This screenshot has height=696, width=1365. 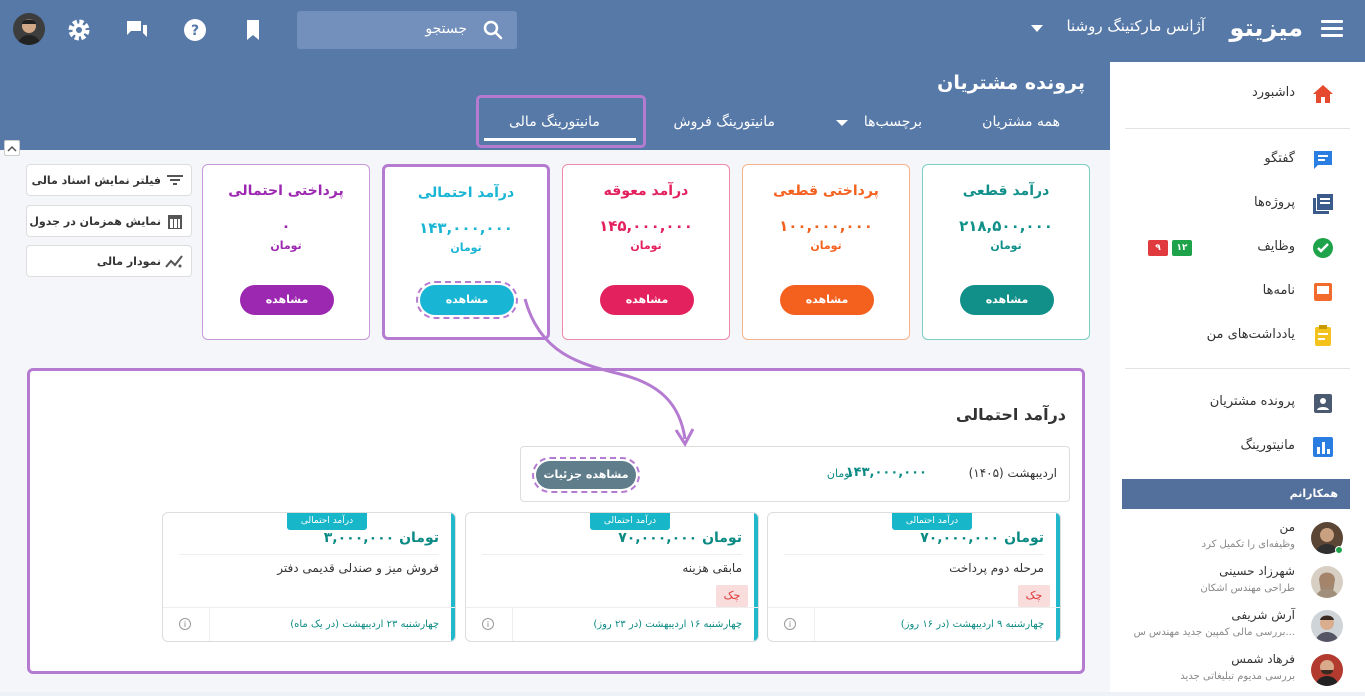 I want to click on sidebar-item-mail: نامه‌ها, so click(x=1237, y=292).